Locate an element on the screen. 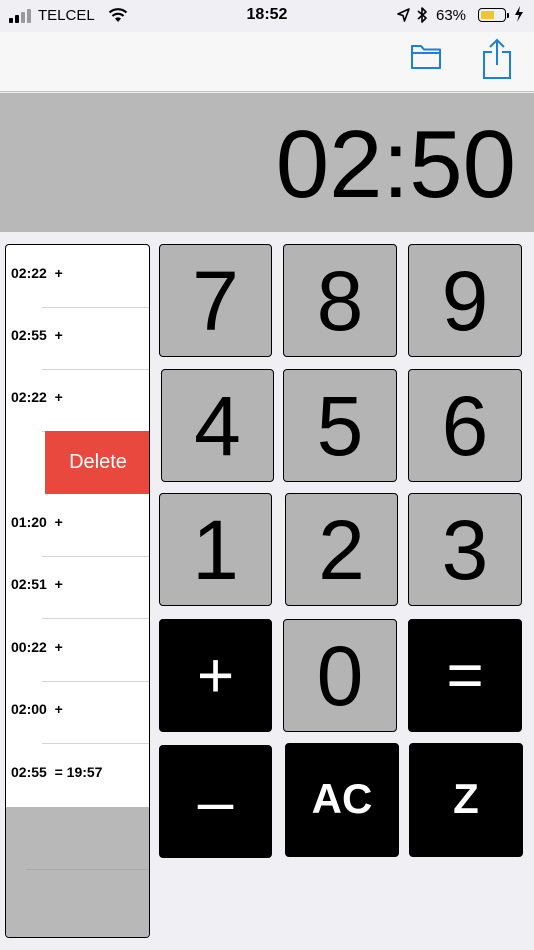 This screenshot has width=534, height=950. key-3: 3 is located at coordinates (465, 549).